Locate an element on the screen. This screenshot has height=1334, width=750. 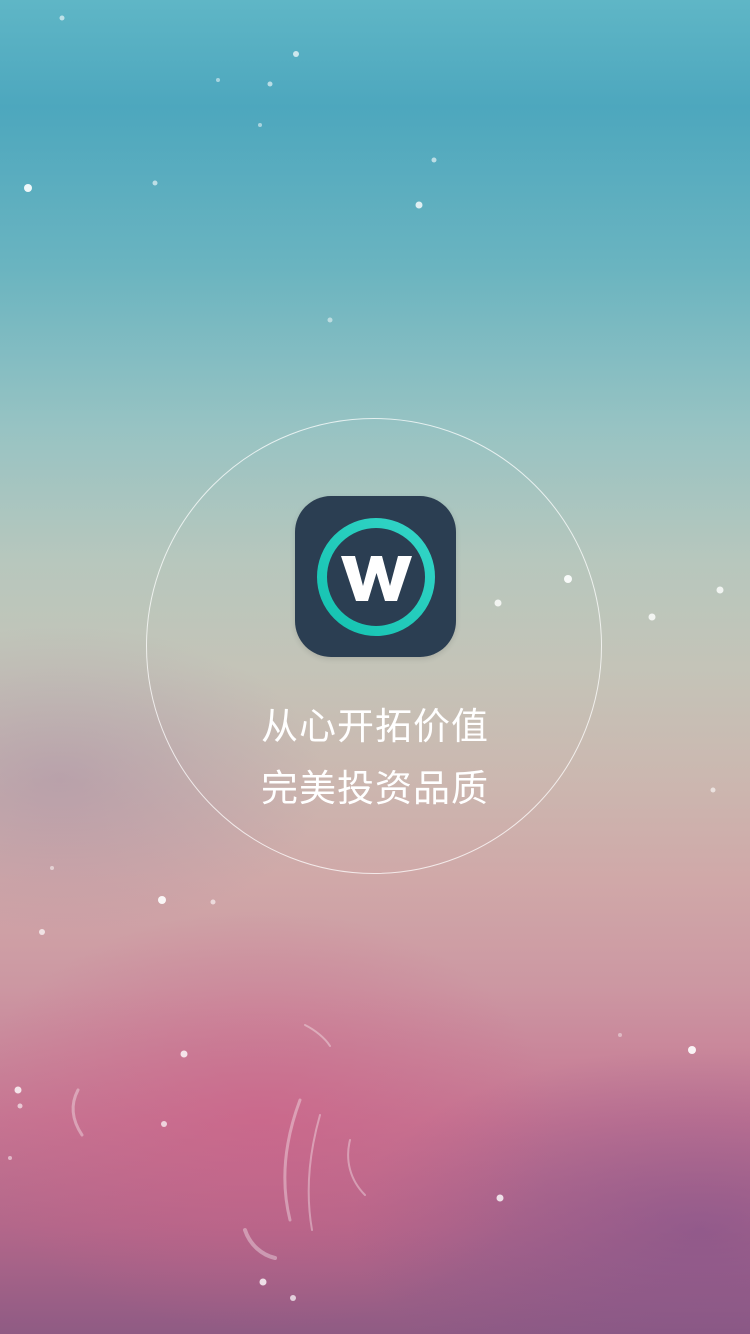
tagline-line-1: 从心开拓价值 is located at coordinates (375, 726).